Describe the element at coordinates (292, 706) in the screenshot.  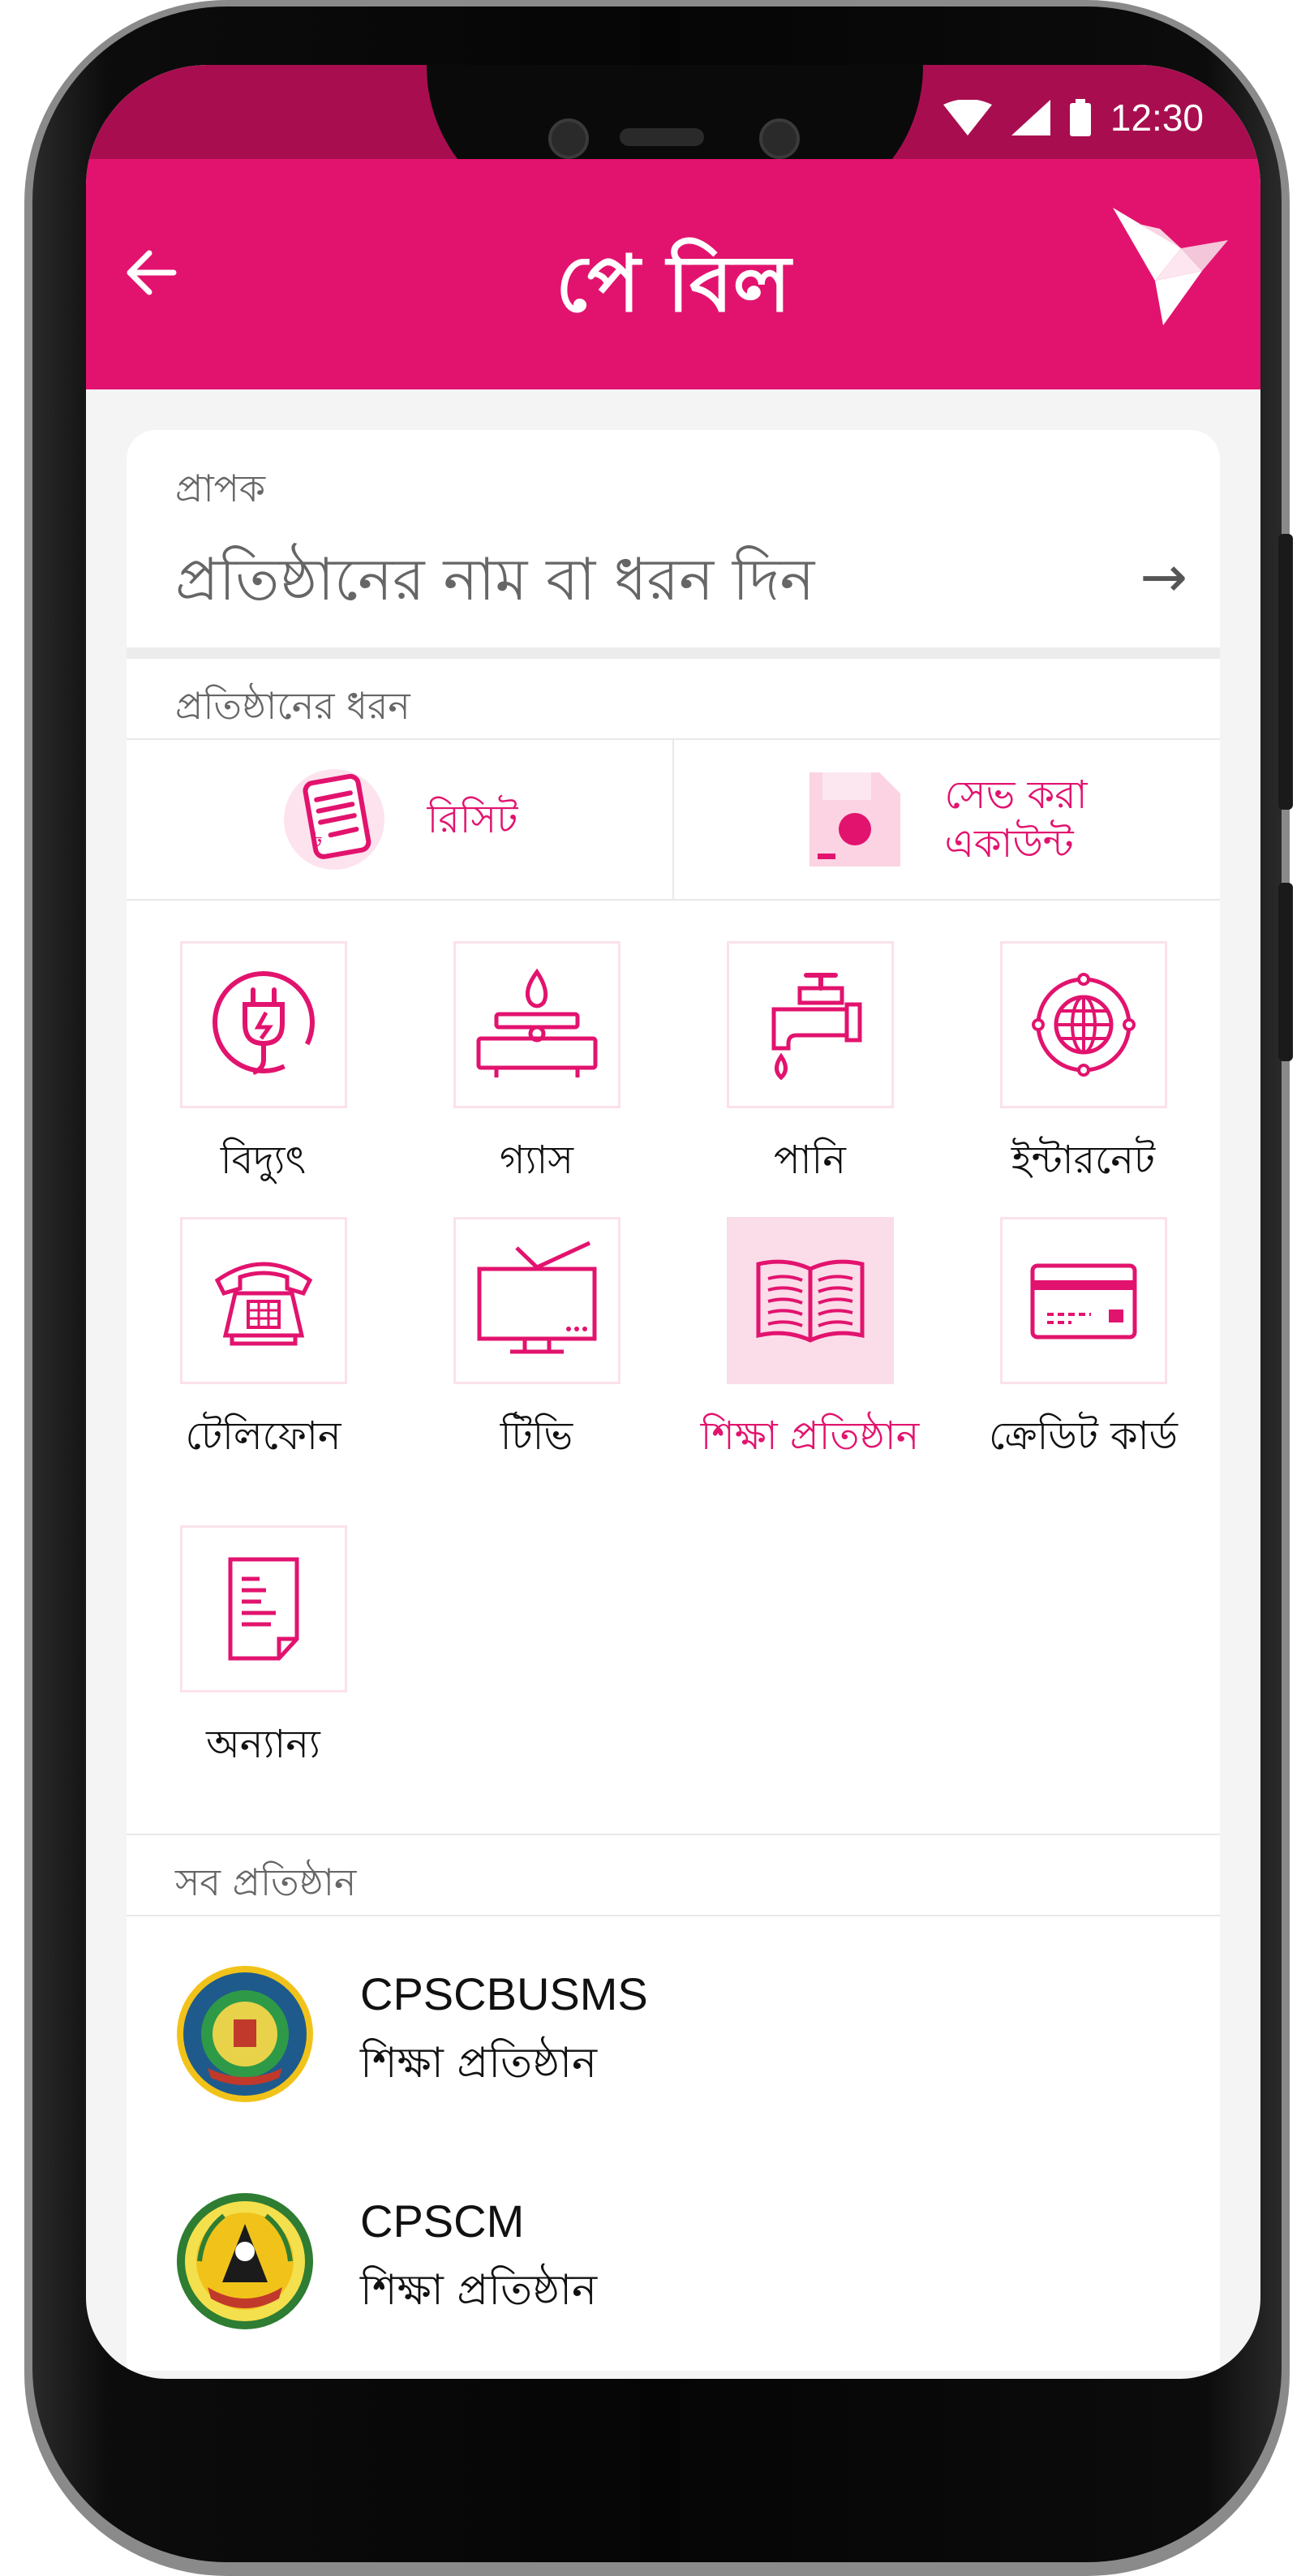
I see `org-type-label: প্রতিষ্ঠানের ধরন` at that location.